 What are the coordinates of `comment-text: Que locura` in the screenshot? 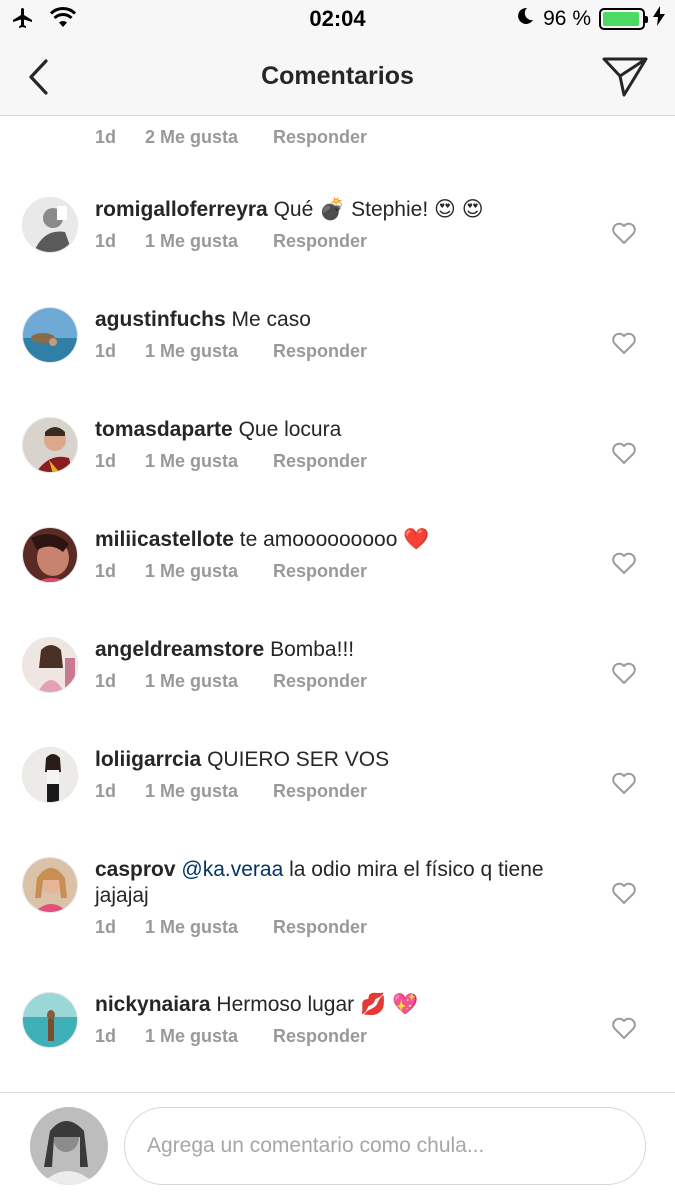 It's located at (290, 429).